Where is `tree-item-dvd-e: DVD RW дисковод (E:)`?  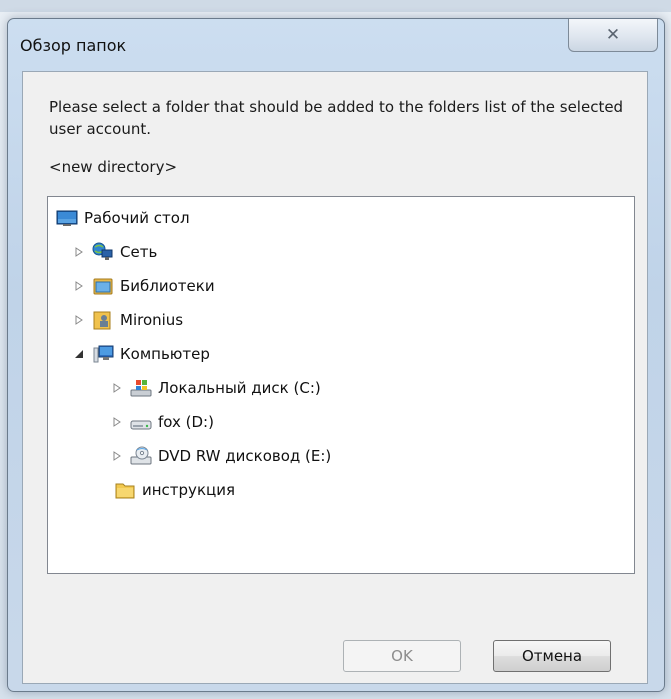
tree-item-dvd-e: DVD RW дисковод (E:) is located at coordinates (220, 456).